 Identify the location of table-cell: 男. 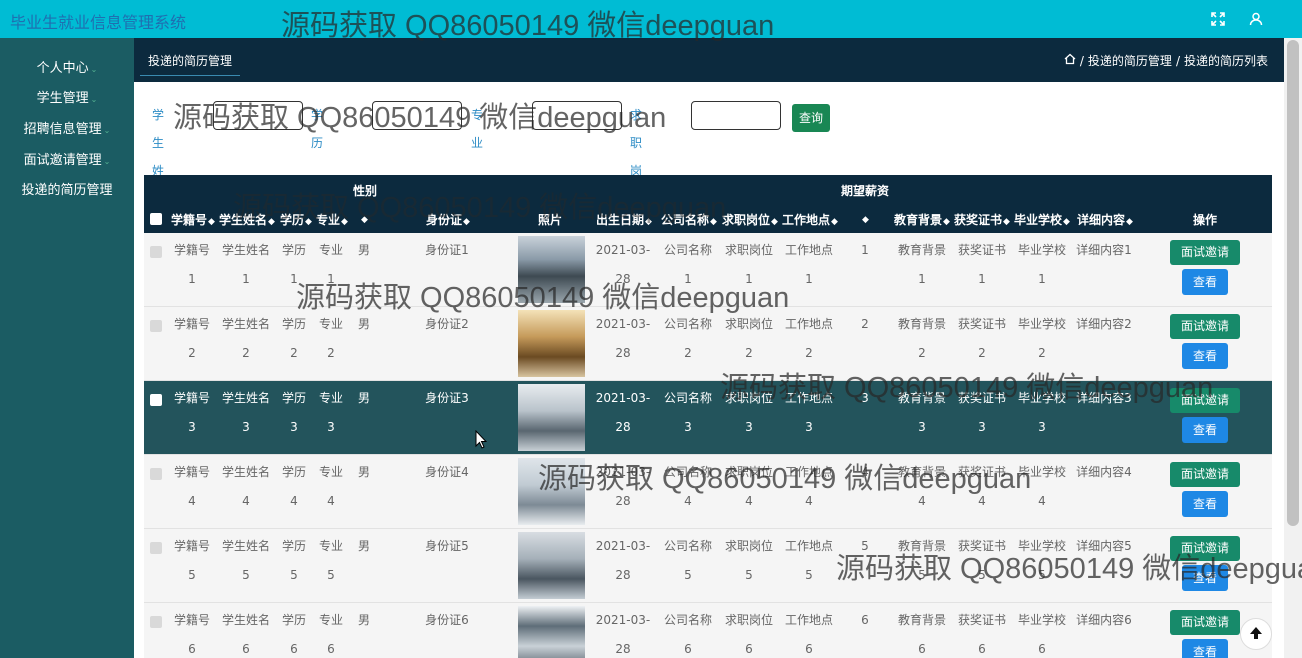
(364, 472).